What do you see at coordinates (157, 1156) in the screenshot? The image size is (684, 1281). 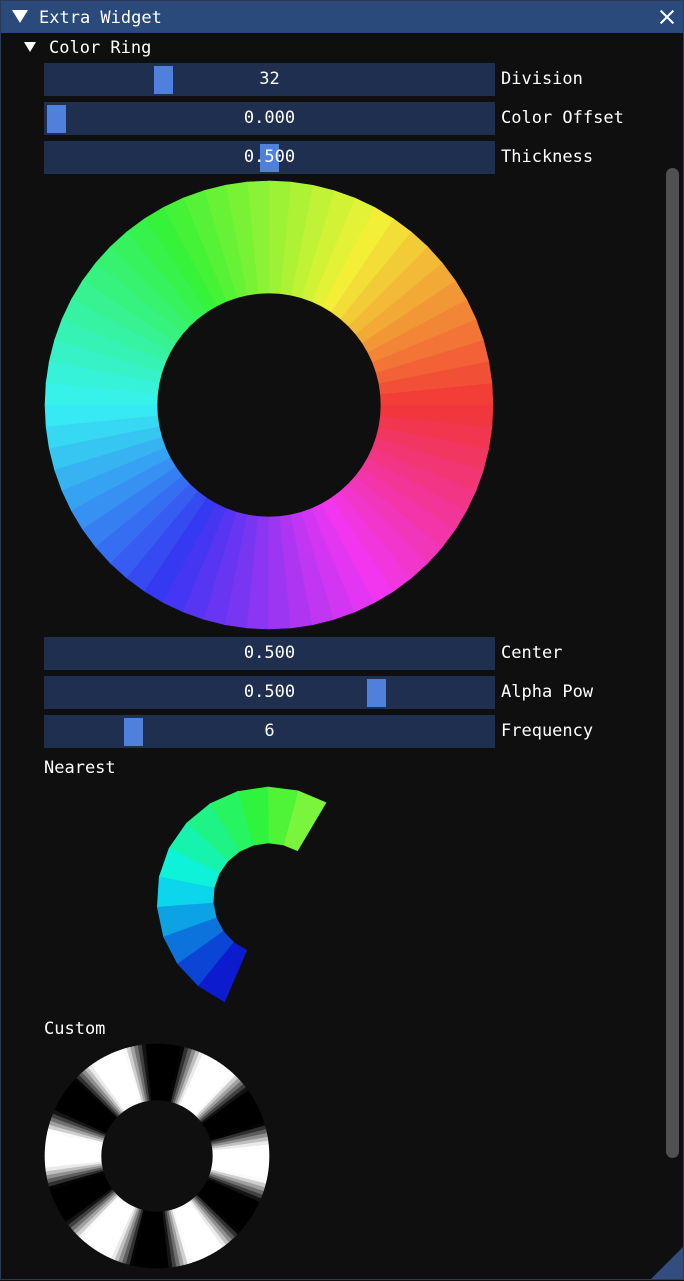 I see `custom-ring-preview` at bounding box center [157, 1156].